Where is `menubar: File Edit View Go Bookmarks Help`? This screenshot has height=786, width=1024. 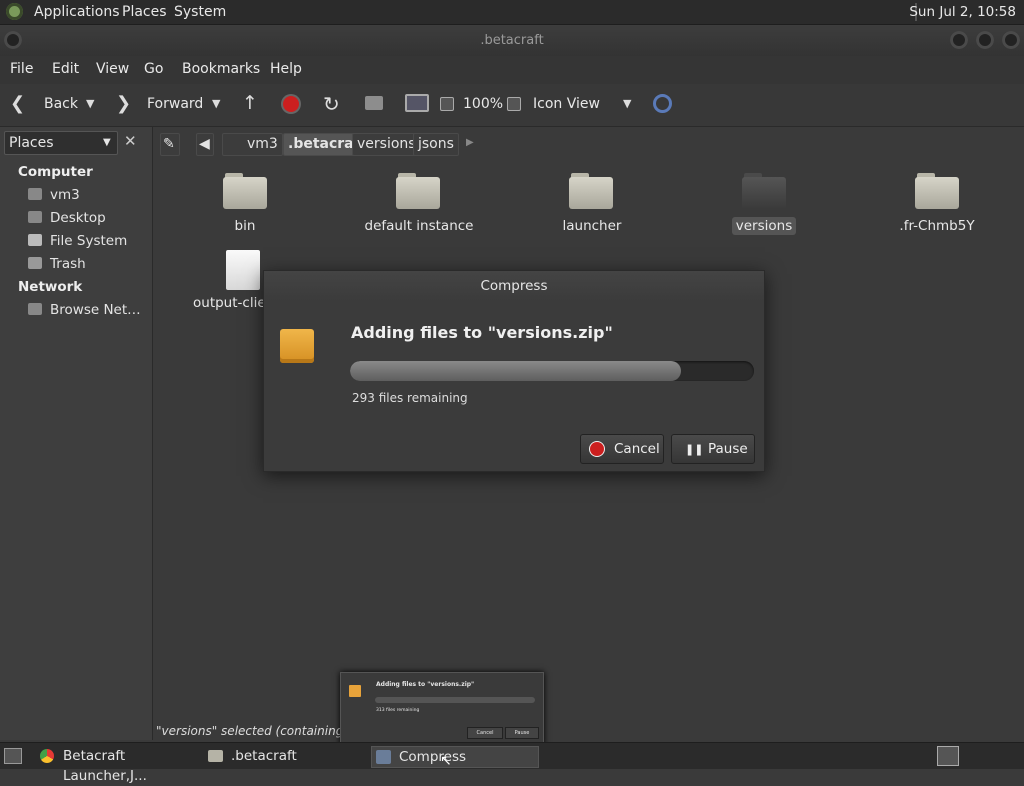
menubar: File Edit View Go Bookmarks Help is located at coordinates (512, 70).